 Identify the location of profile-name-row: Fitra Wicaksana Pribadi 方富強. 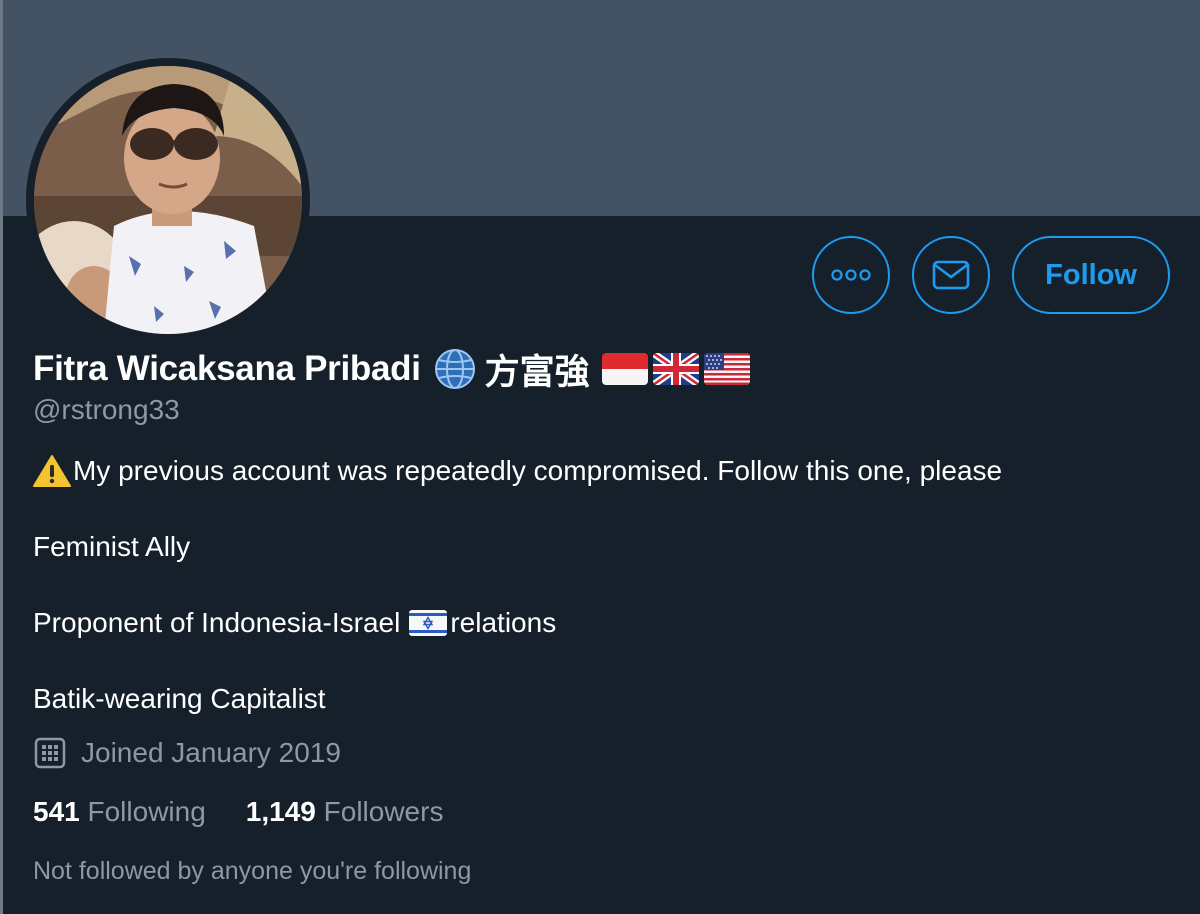
(391, 369).